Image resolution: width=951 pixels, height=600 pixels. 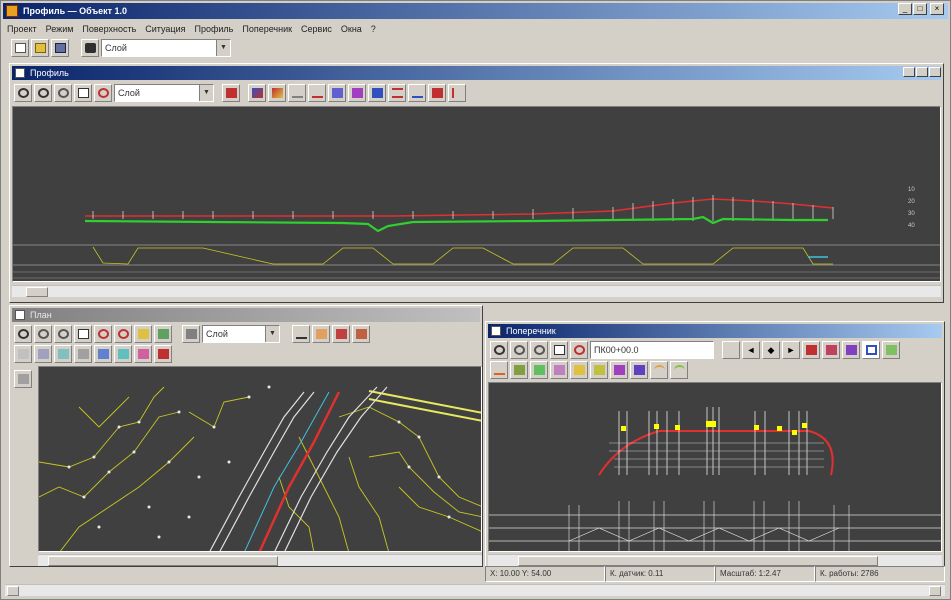 What do you see at coordinates (60, 48) in the screenshot?
I see `save-button` at bounding box center [60, 48].